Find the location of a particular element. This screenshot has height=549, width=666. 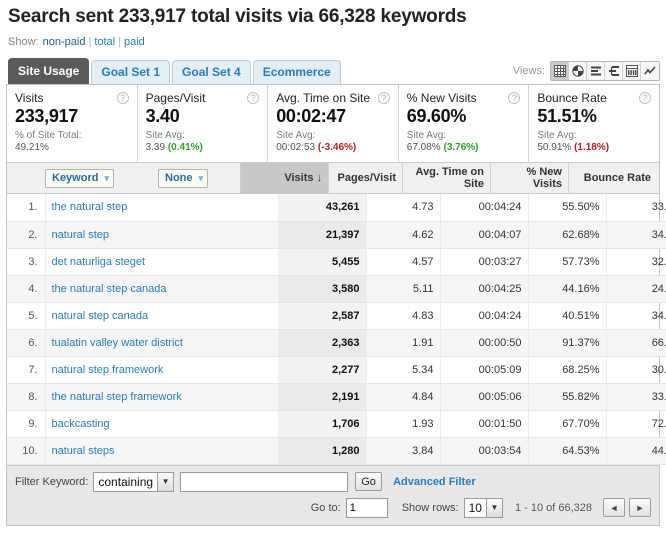

pie-chart-view-icon is located at coordinates (578, 71).